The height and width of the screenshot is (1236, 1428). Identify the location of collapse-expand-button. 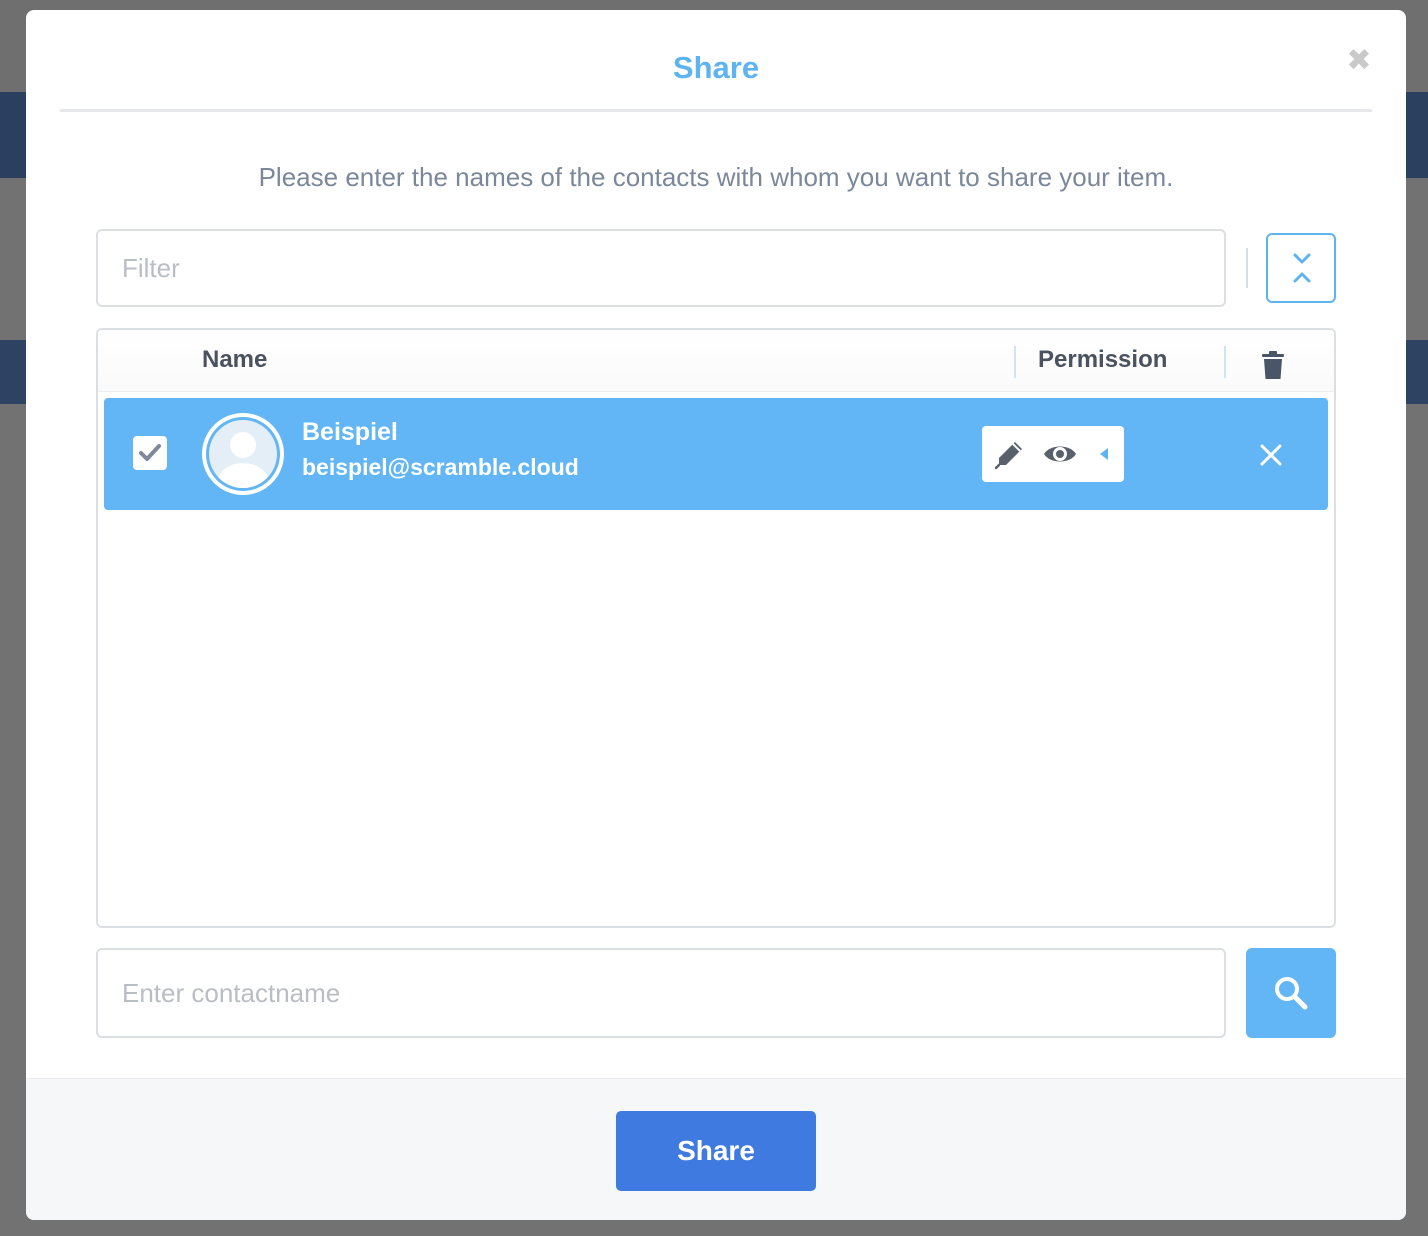
(1301, 268).